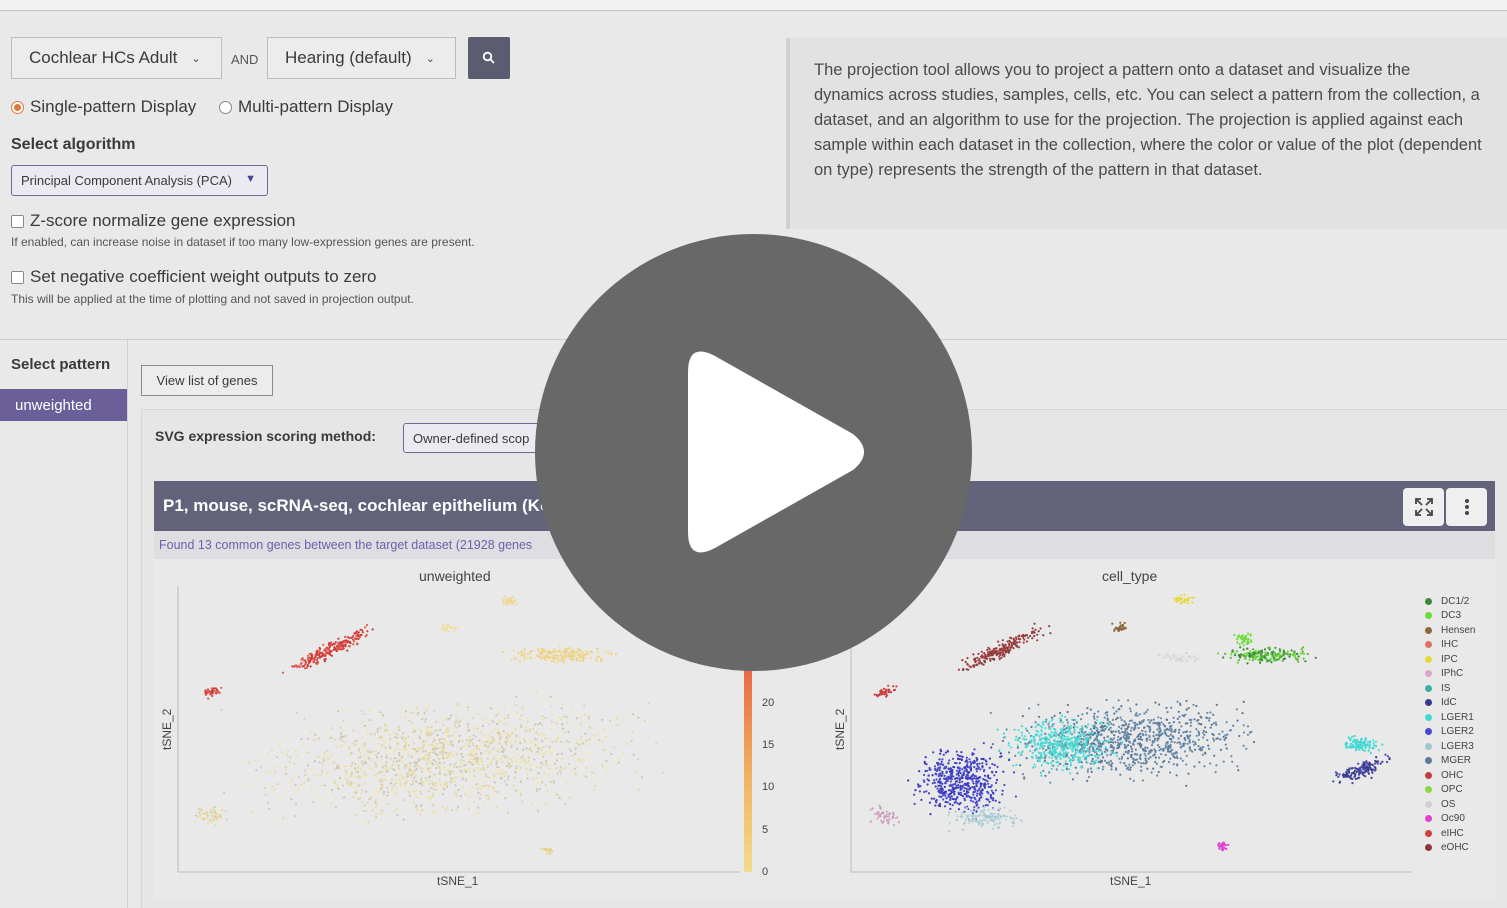 The width and height of the screenshot is (1507, 908). I want to click on legend-label: IdC, so click(1449, 703).